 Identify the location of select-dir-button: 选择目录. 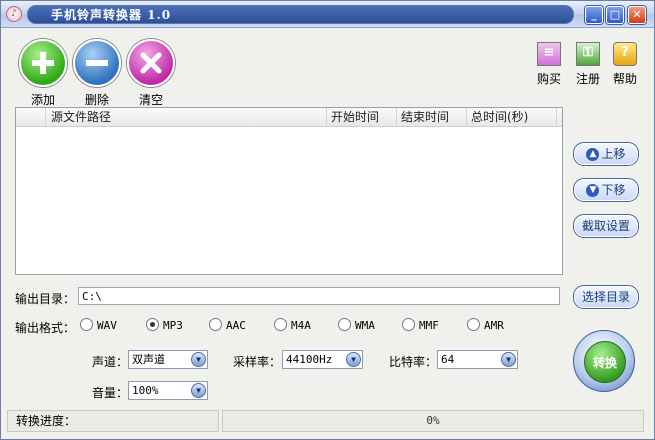
(606, 297).